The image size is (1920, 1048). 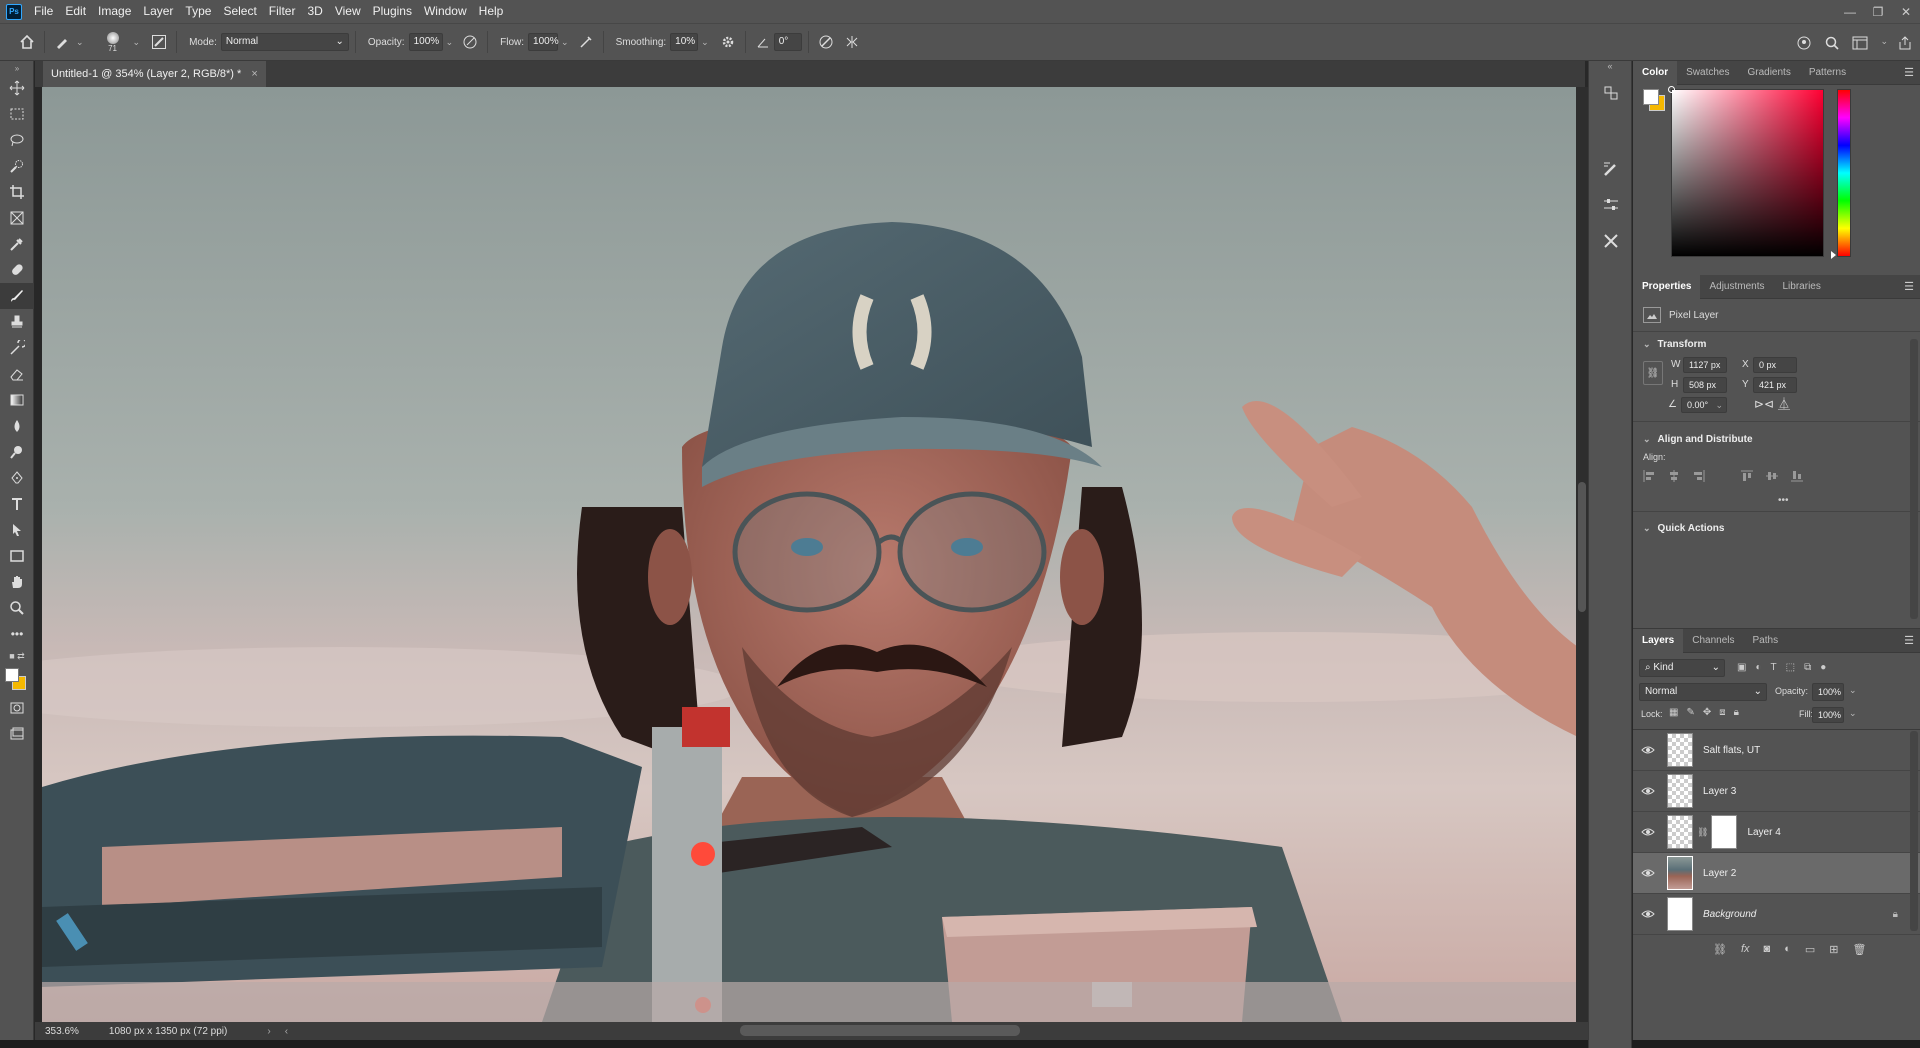 I want to click on pen-tool-icon, so click(x=17, y=478).